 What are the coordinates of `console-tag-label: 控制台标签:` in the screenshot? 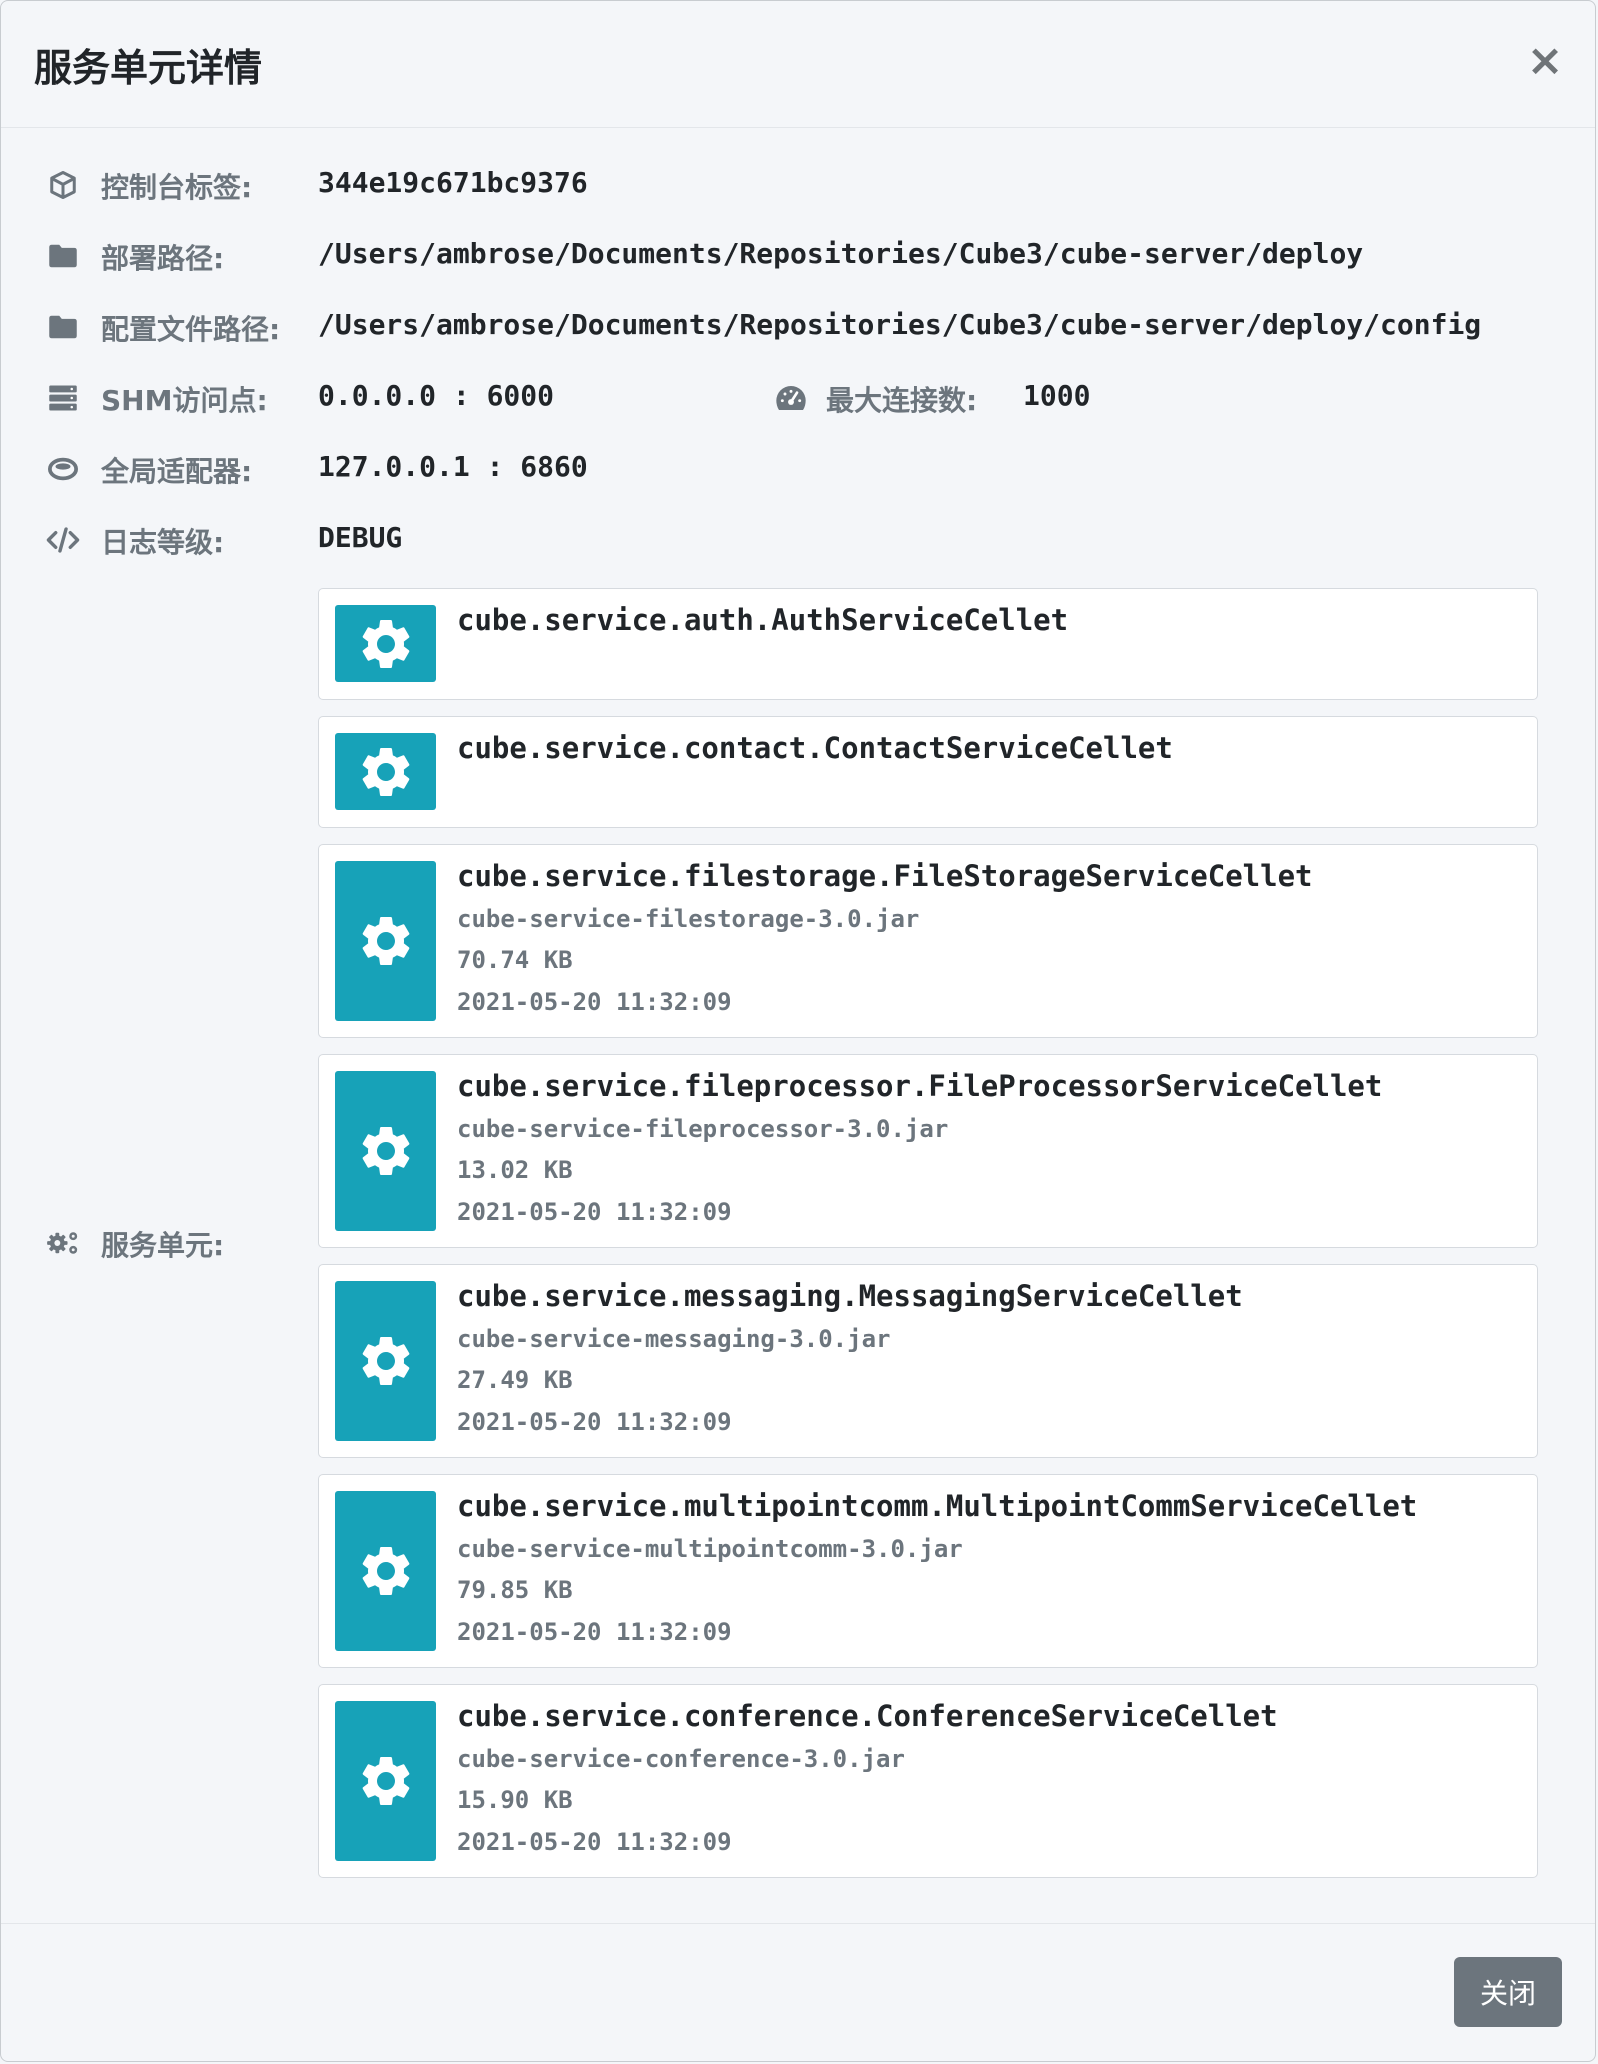 It's located at (177, 187).